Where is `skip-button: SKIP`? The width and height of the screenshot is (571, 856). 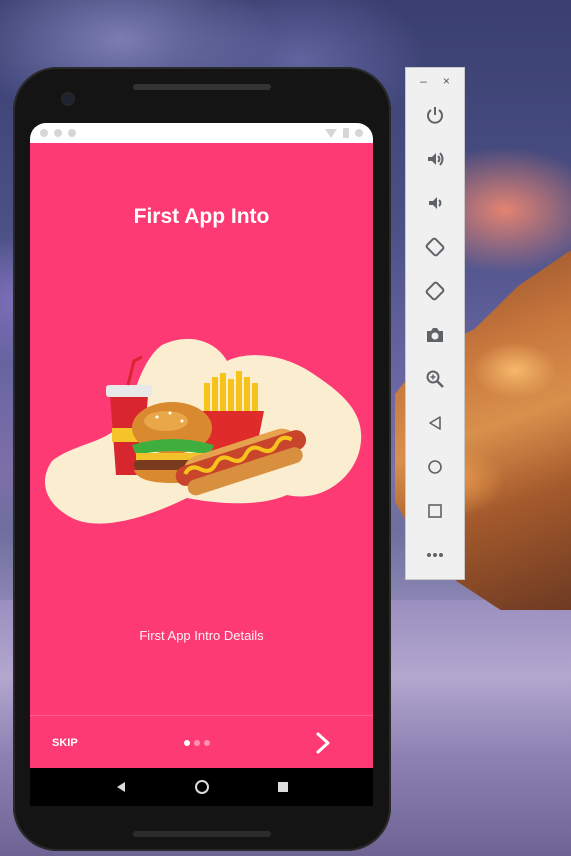 skip-button: SKIP is located at coordinates (65, 743).